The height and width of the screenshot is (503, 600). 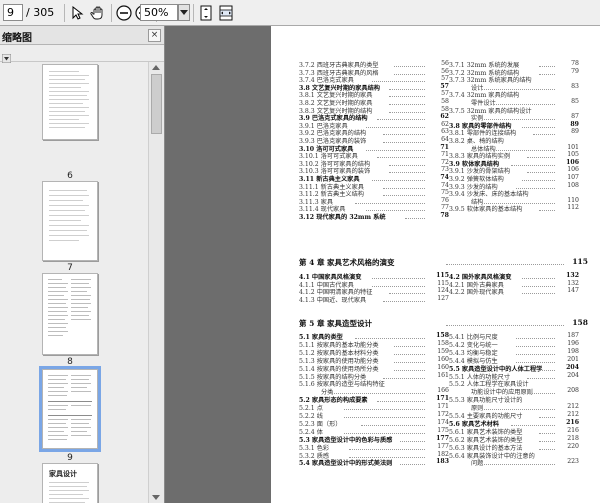 What do you see at coordinates (490, 111) in the screenshot?
I see `toc-entry-title: 3.7.5 32mm 家具的结构设计` at bounding box center [490, 111].